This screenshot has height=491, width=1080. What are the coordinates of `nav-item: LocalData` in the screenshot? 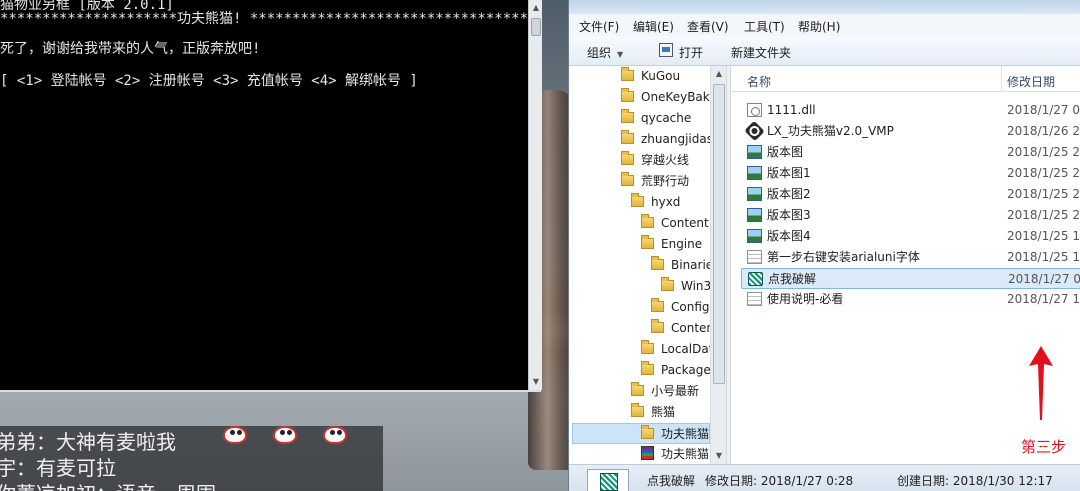 It's located at (681, 349).